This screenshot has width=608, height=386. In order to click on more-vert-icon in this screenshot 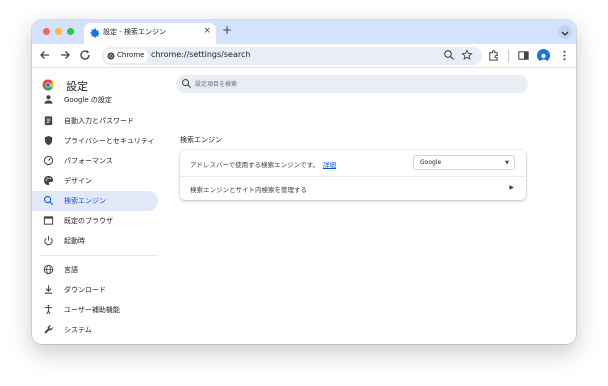, I will do `click(564, 55)`.